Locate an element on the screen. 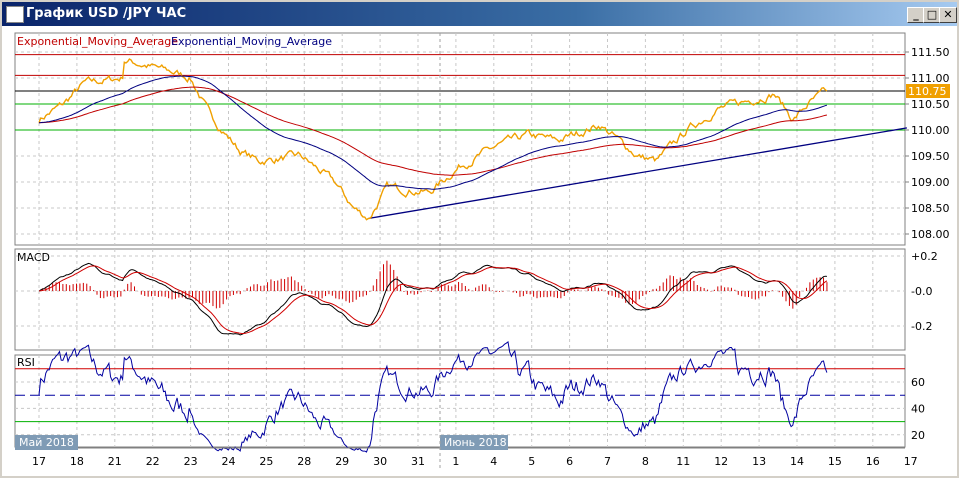 The image size is (959, 478). date-tick-label: 15 is located at coordinates (835, 461).